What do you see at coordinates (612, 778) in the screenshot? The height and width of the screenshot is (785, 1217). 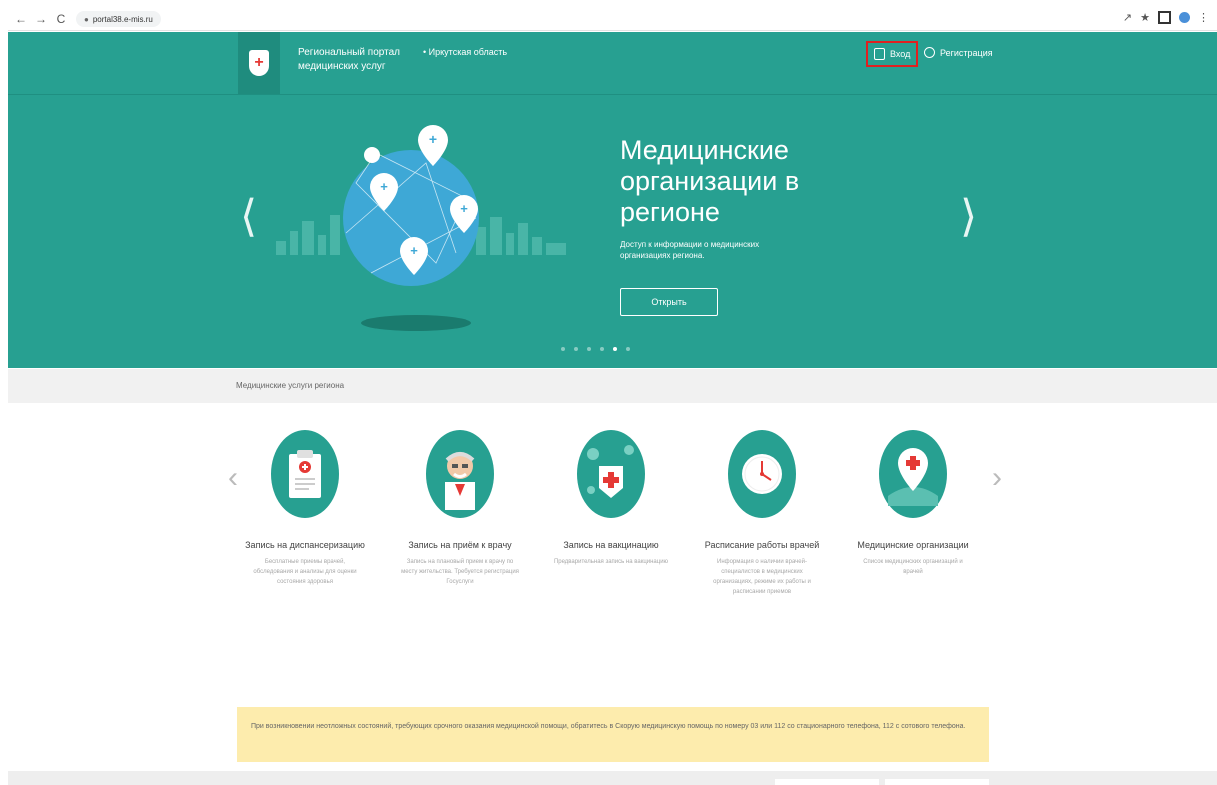 I see `footer-bar` at bounding box center [612, 778].